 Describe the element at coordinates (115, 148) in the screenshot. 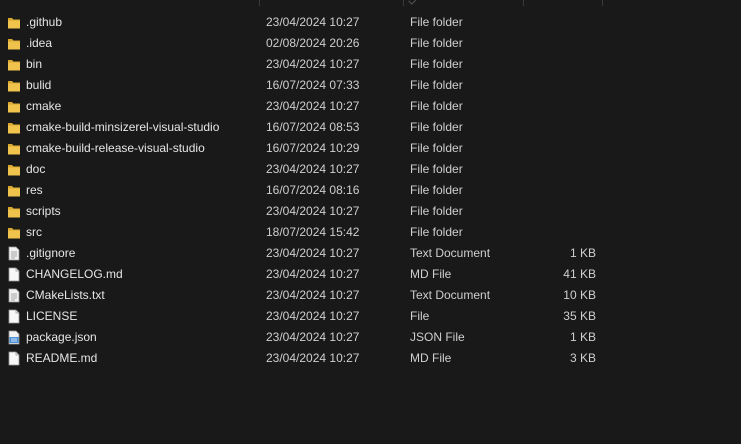

I see `file-name: cmake-build-release-visual-studio` at that location.